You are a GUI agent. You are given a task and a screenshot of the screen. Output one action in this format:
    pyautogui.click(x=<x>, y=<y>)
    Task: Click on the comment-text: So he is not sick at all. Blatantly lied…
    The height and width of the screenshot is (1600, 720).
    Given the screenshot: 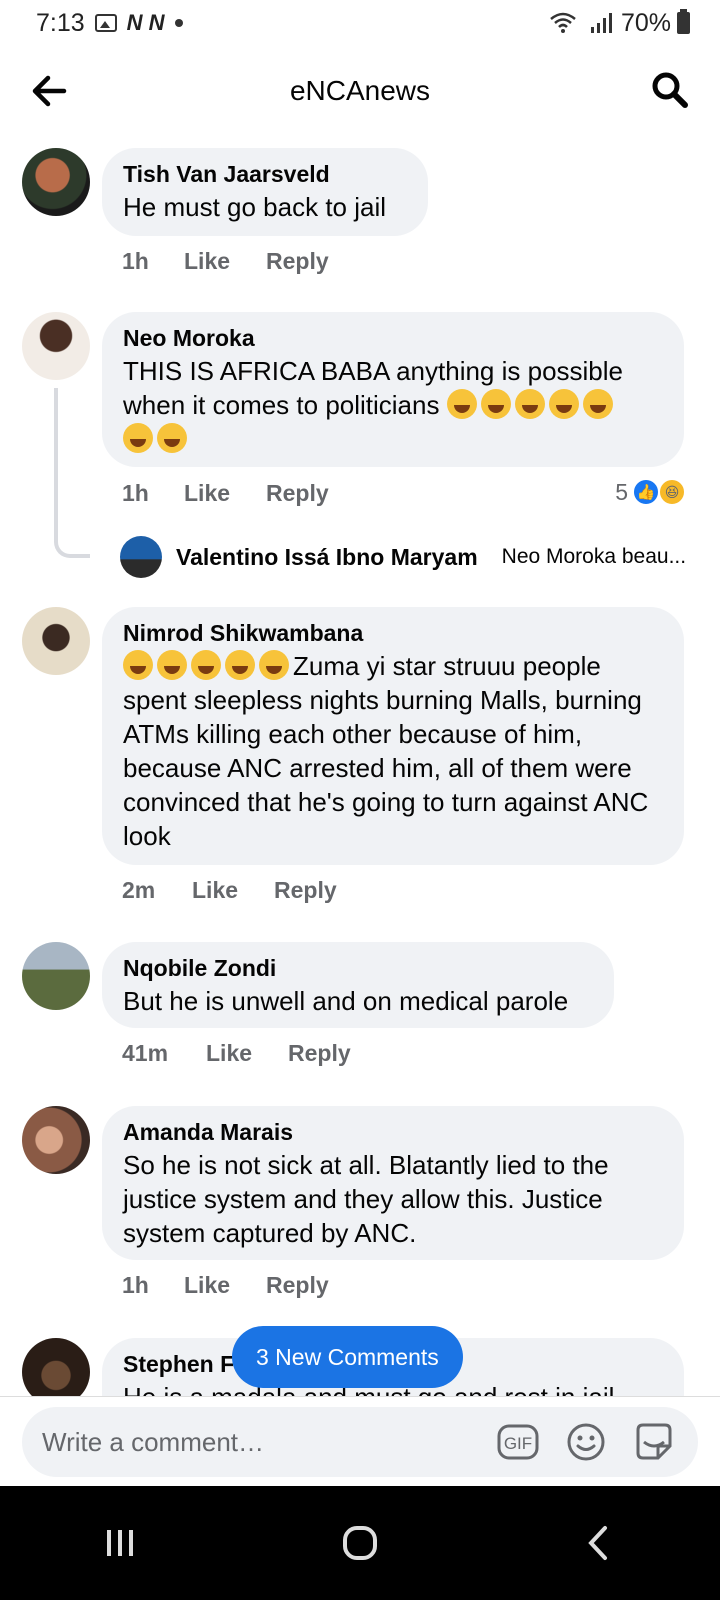 What is the action you would take?
    pyautogui.click(x=366, y=1199)
    